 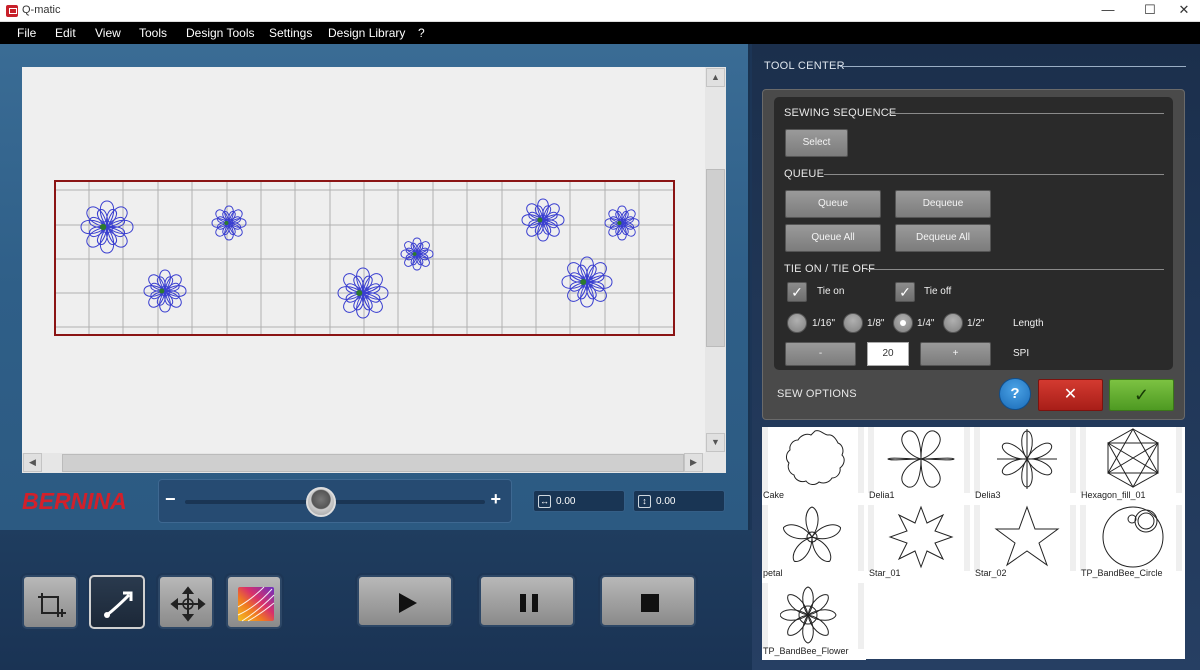 I want to click on scroll-down-arrow: ▼, so click(x=715, y=442).